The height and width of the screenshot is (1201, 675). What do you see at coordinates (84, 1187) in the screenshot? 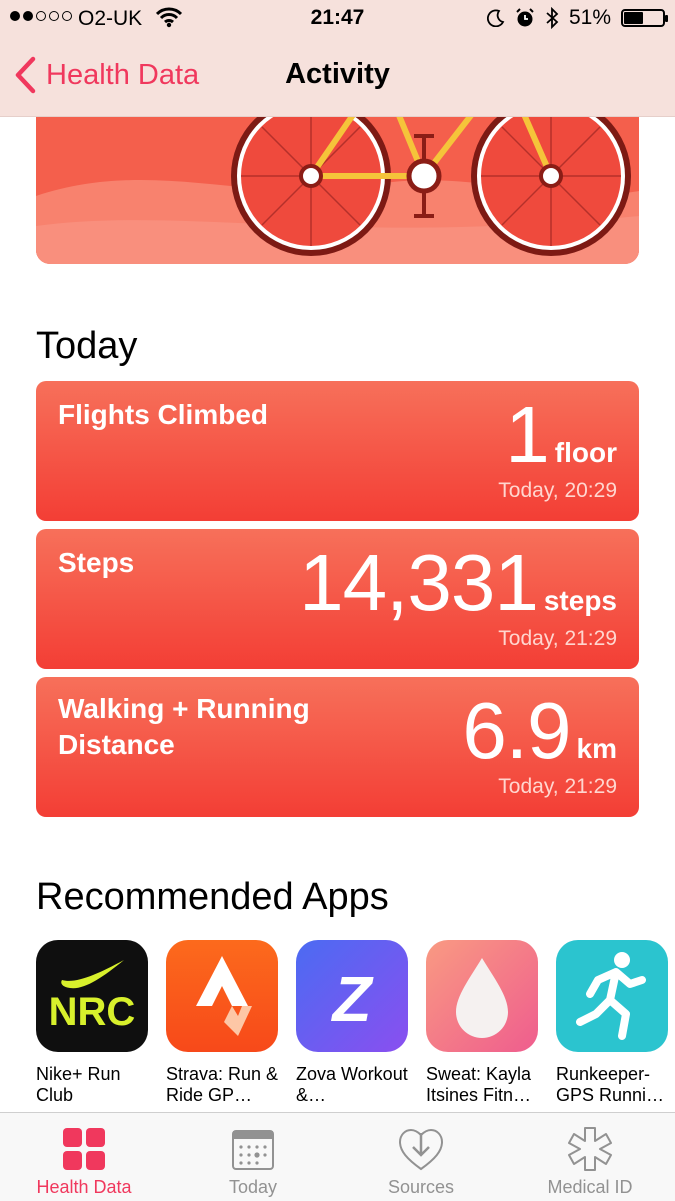
I see `tab-label: Health Data` at bounding box center [84, 1187].